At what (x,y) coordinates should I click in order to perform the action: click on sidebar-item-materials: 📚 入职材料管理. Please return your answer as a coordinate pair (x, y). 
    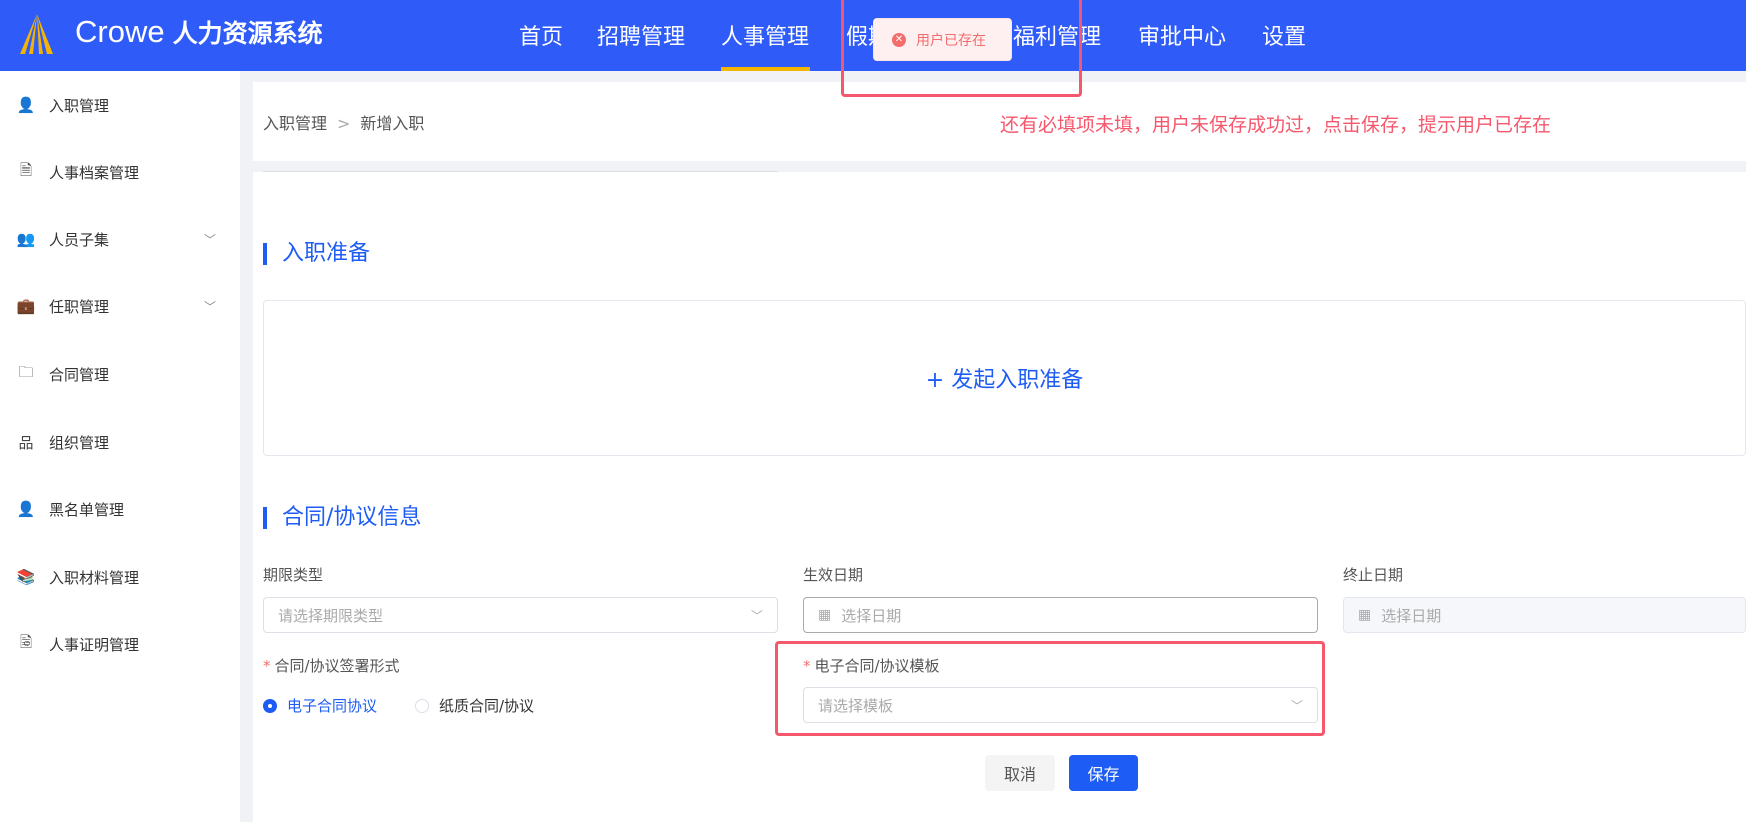
    Looking at the image, I should click on (120, 577).